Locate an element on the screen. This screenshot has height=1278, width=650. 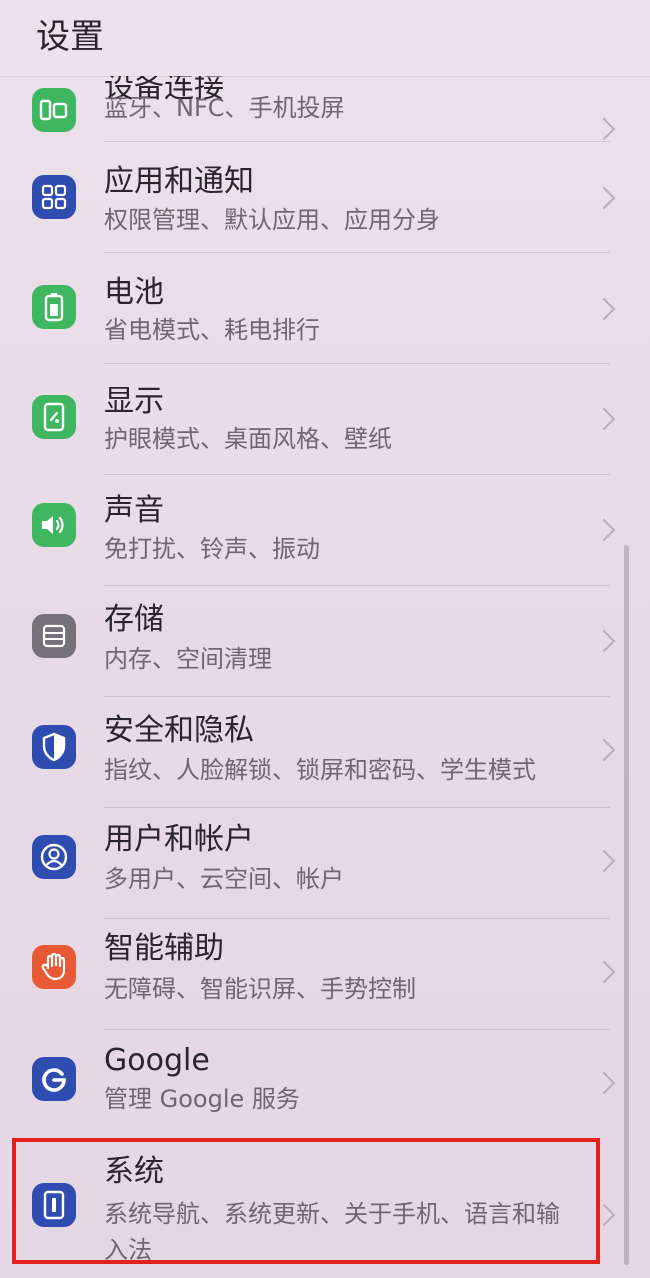
shield-icon is located at coordinates (54, 747).